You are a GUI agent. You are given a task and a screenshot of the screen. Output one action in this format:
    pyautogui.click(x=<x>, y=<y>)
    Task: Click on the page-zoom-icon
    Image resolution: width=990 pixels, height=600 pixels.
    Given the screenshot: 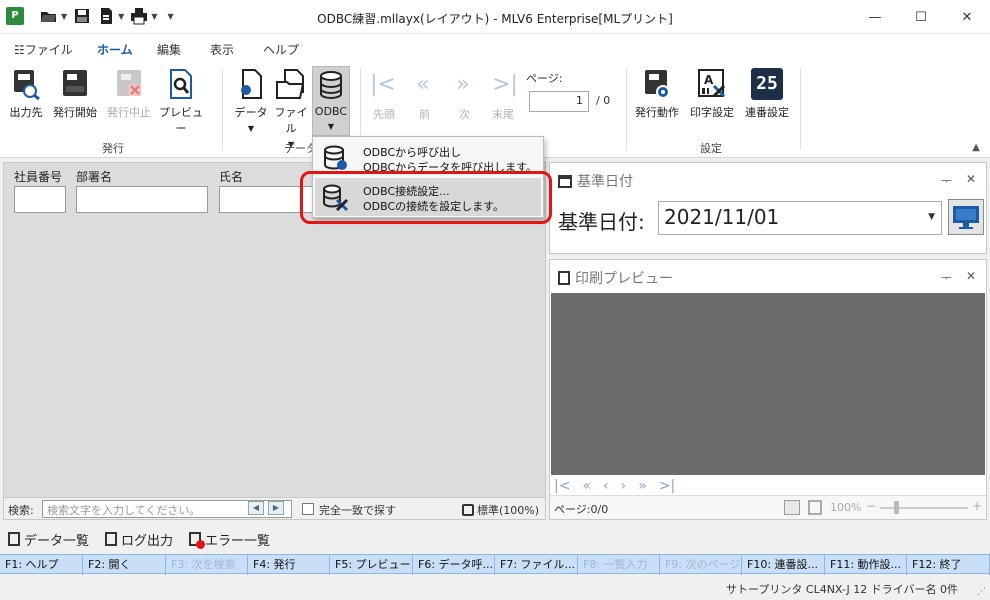 What is the action you would take?
    pyautogui.click(x=467, y=510)
    